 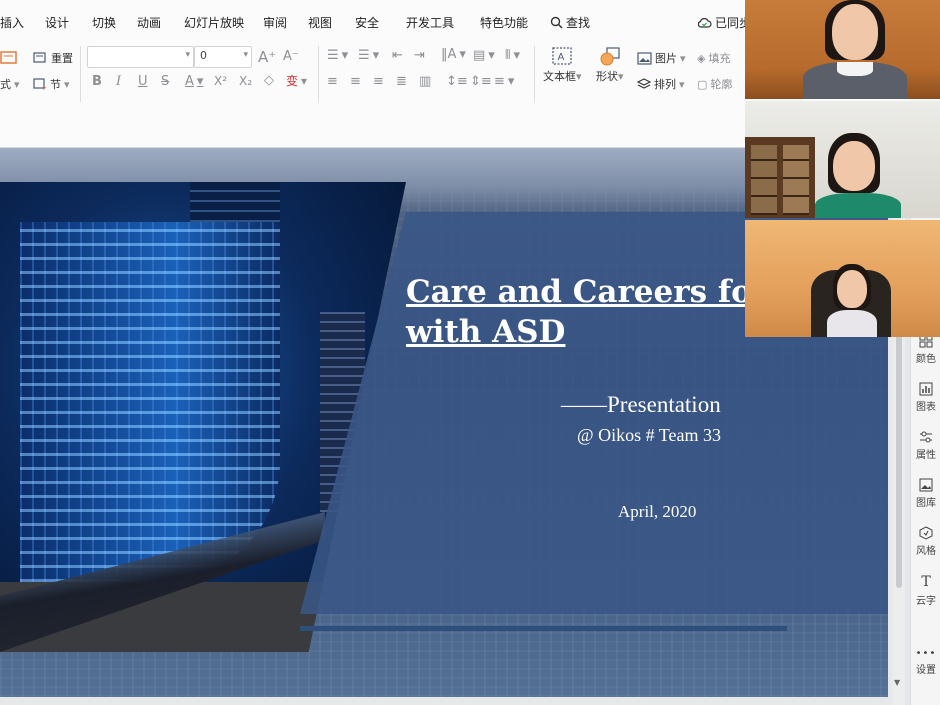 What do you see at coordinates (562, 65) in the screenshot?
I see `text-box-button: A 文本框▾` at bounding box center [562, 65].